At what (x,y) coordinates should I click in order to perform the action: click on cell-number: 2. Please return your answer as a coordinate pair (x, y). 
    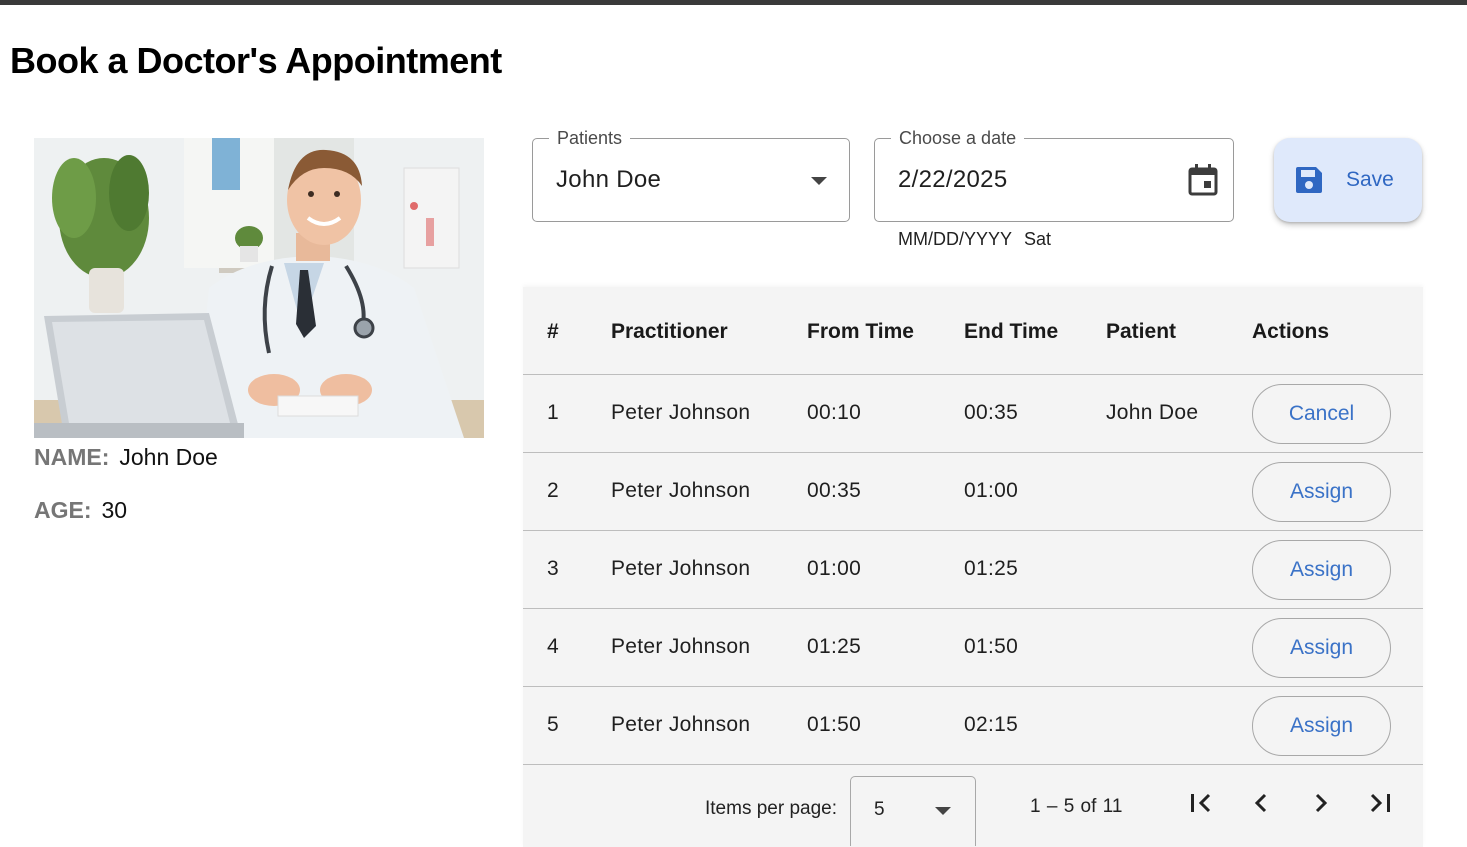
    Looking at the image, I should click on (553, 490).